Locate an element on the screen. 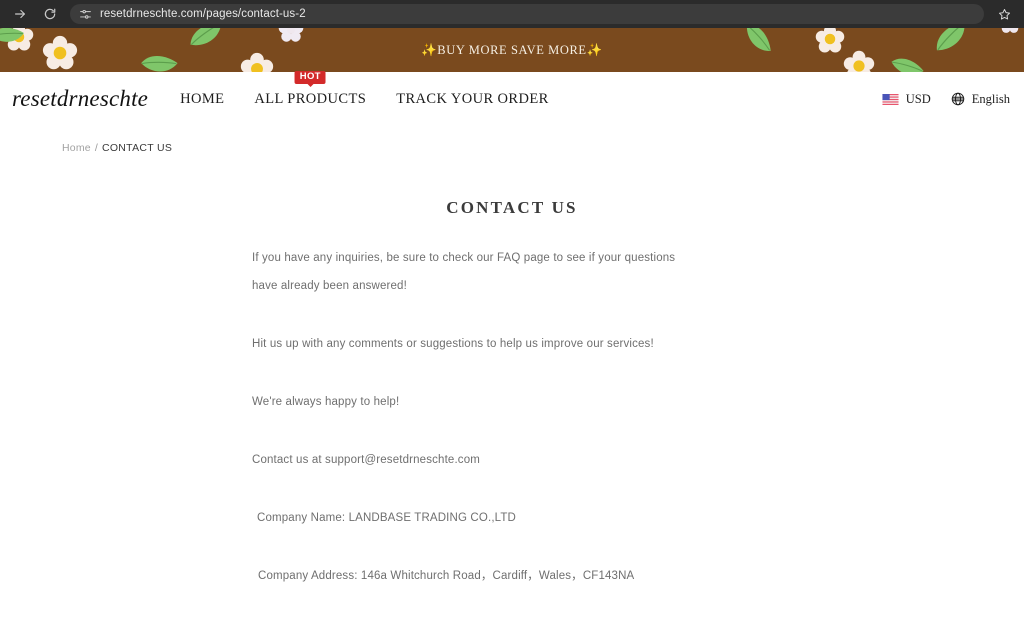 Image resolution: width=1024 pixels, height=624 pixels. nav-label: TRACK YOUR ORDER is located at coordinates (472, 98).